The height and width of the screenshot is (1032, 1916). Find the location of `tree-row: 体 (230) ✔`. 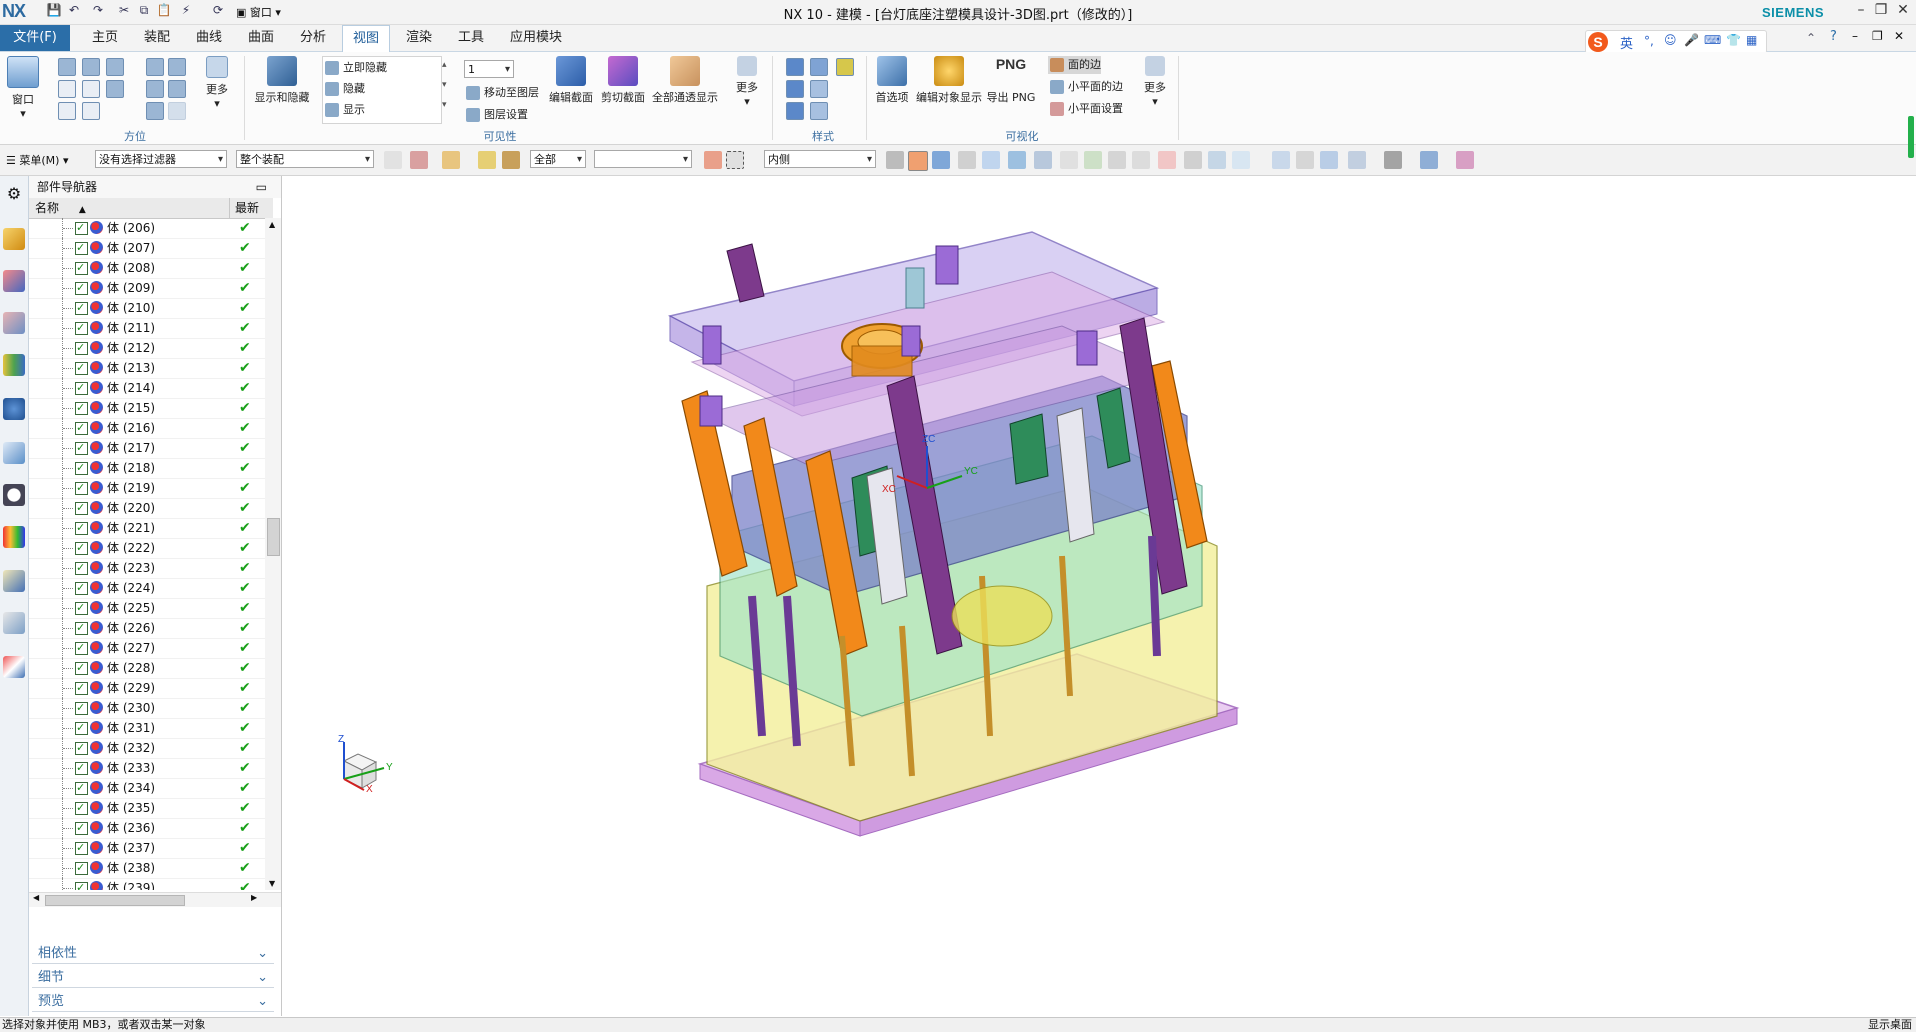

tree-row: 体 (230) ✔ is located at coordinates (147, 708).